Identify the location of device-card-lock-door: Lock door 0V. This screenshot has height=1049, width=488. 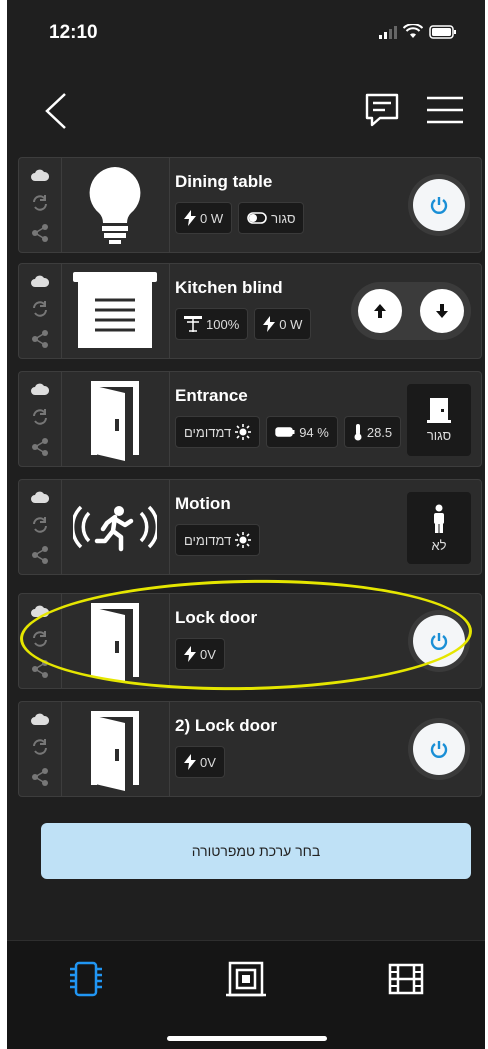
(250, 641).